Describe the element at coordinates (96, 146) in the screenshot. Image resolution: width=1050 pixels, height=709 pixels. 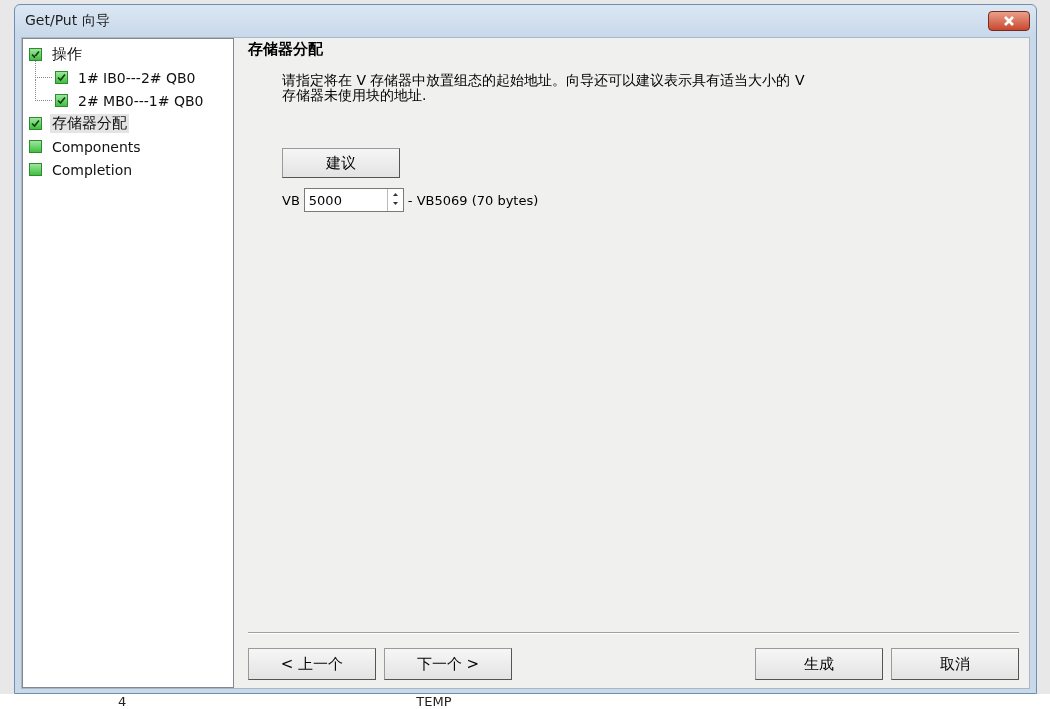
I see `tree-item: Components` at that location.